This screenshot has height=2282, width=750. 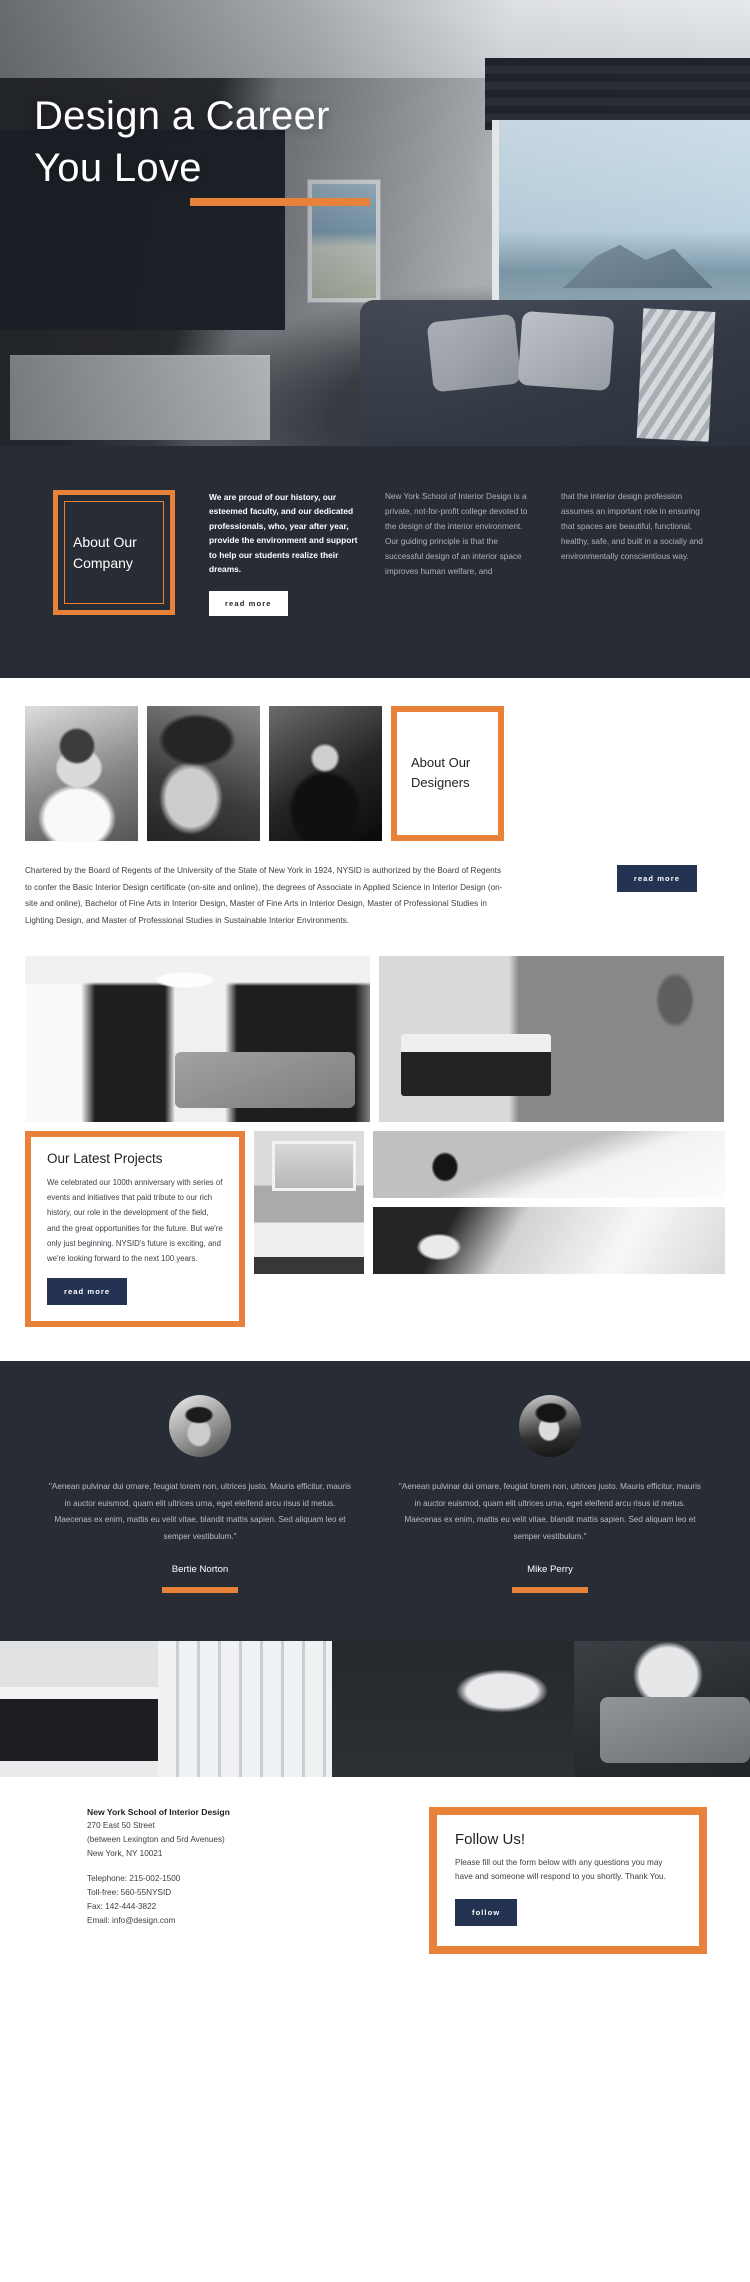 What do you see at coordinates (105, 552) in the screenshot?
I see `about-company-heading: About Our Company` at bounding box center [105, 552].